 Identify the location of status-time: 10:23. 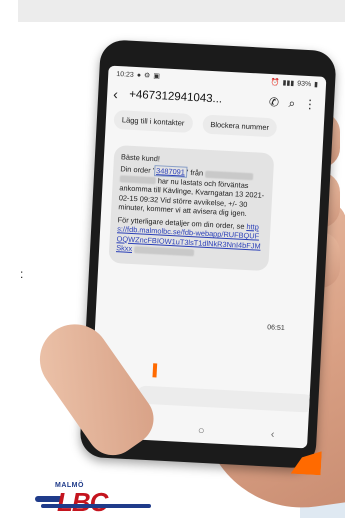
(125, 74).